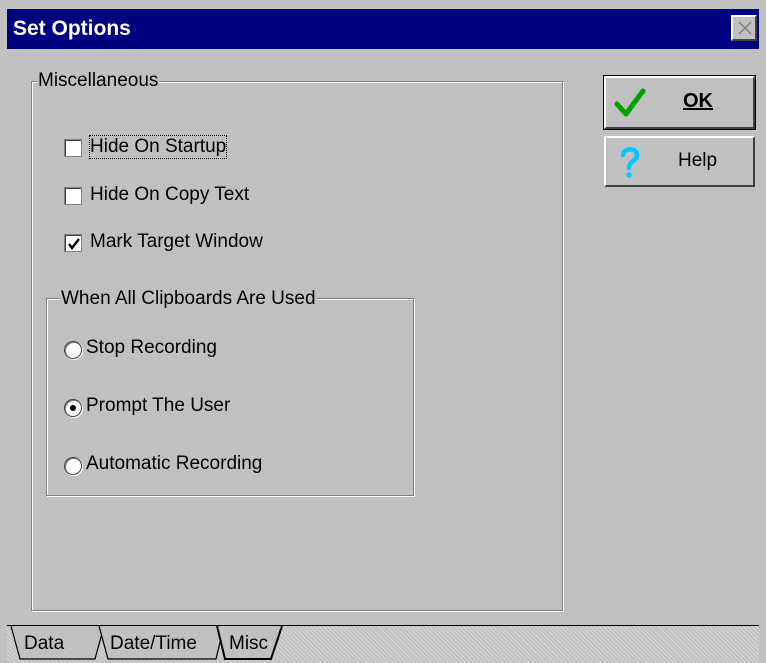 The width and height of the screenshot is (766, 663). I want to click on prompt-the-user-radio, so click(73, 408).